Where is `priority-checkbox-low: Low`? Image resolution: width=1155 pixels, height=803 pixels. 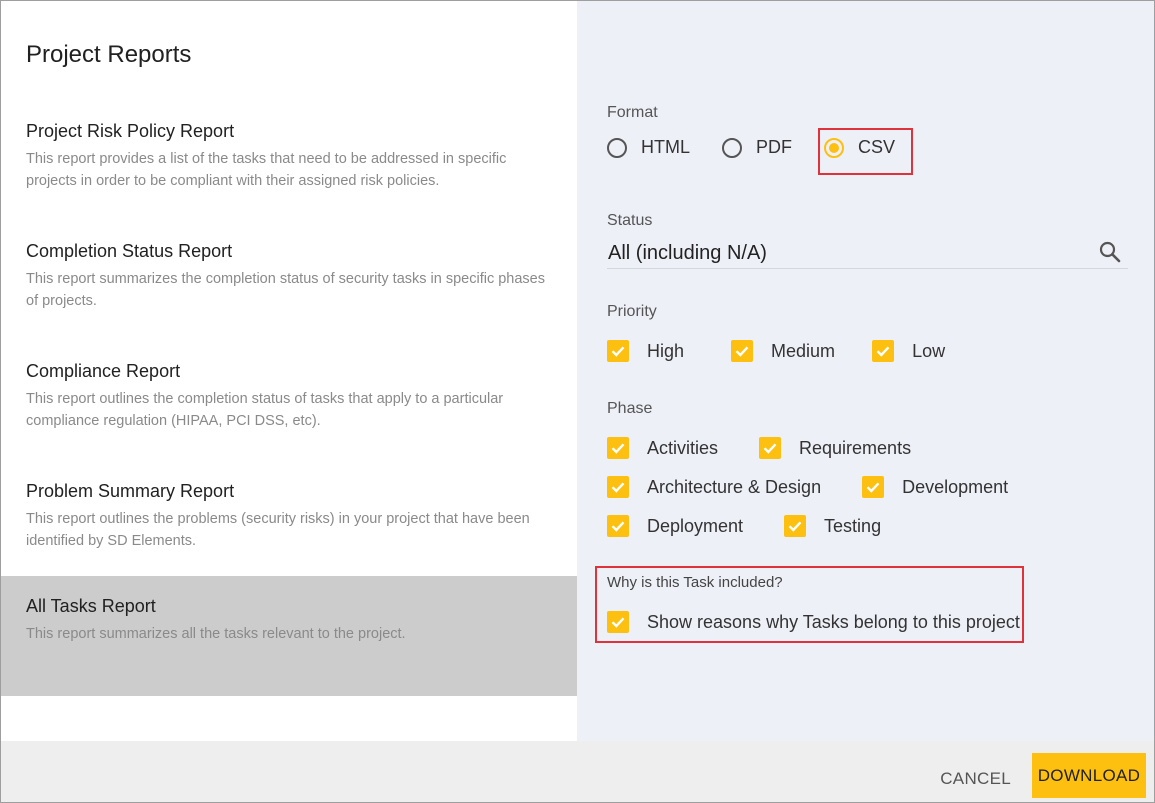 priority-checkbox-low: Low is located at coordinates (908, 351).